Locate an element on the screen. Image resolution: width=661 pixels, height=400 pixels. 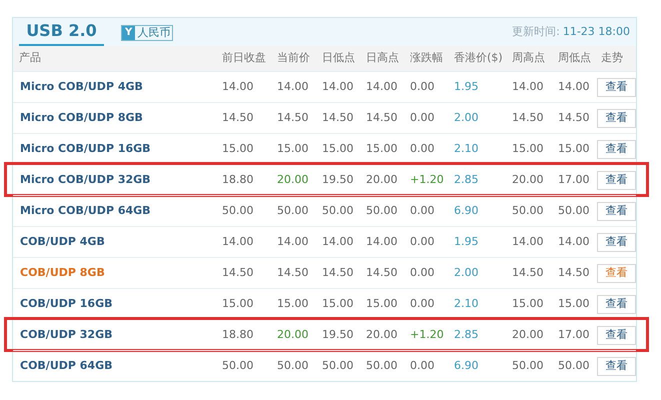
product-name: COB/UDP 64GB is located at coordinates (66, 366).